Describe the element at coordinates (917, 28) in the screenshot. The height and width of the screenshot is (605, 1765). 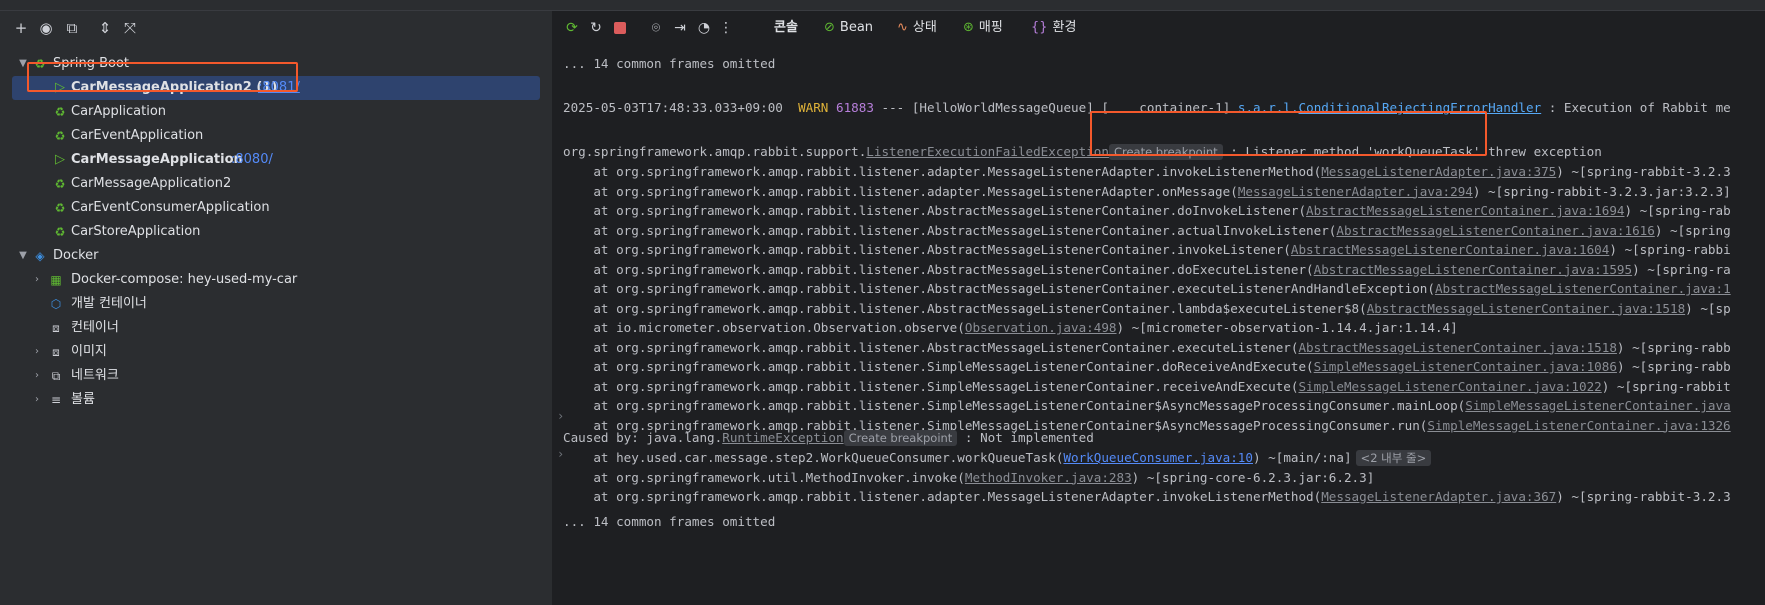
I see `tab-health: ∿ 상태` at that location.